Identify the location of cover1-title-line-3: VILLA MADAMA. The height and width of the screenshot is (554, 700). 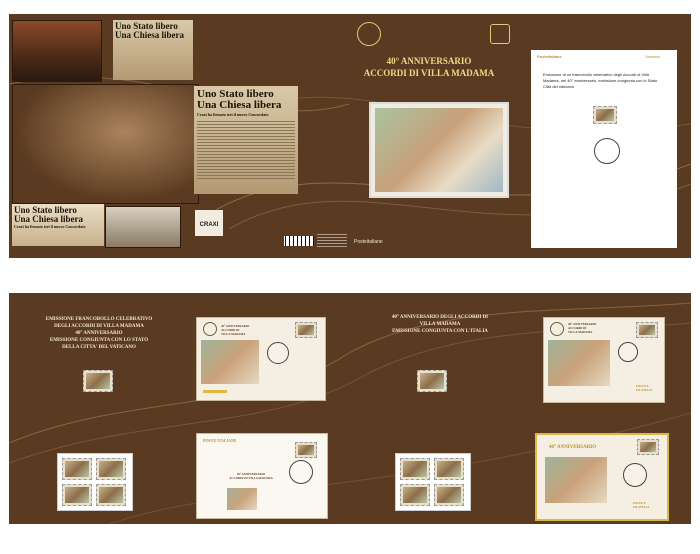
(233, 334).